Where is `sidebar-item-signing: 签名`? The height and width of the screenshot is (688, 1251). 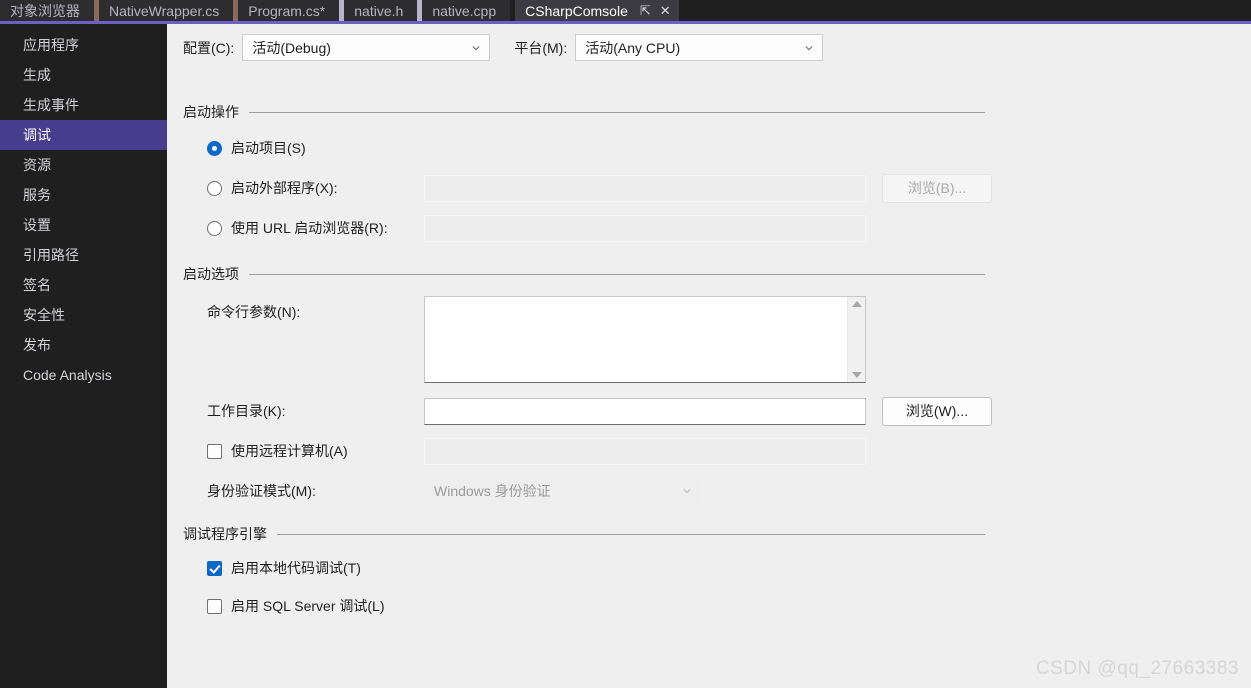
sidebar-item-signing: 签名 is located at coordinates (83, 285).